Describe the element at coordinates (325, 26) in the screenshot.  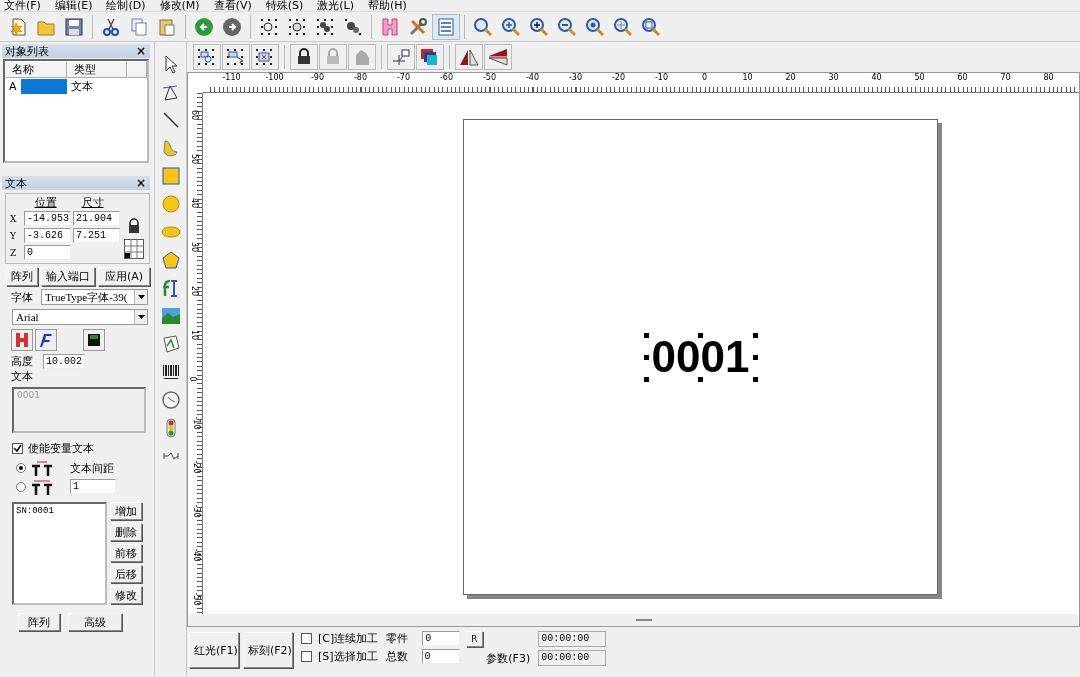
I see `node-merge-icon` at that location.